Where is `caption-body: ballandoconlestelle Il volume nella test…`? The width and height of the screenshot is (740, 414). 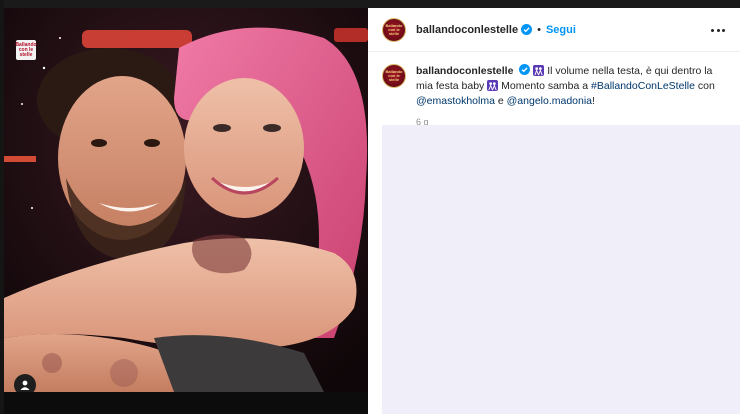 caption-body: ballandoconlestelle Il volume nella test… is located at coordinates (571, 95).